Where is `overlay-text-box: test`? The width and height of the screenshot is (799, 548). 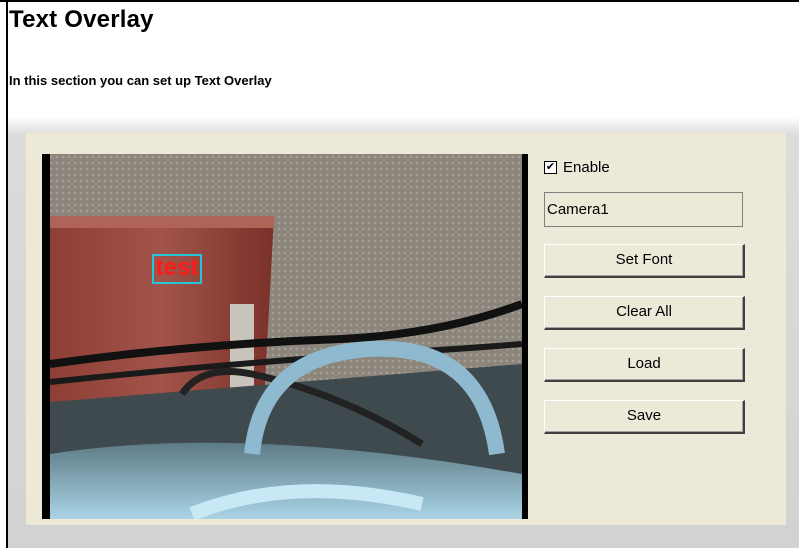
overlay-text-box: test is located at coordinates (177, 269).